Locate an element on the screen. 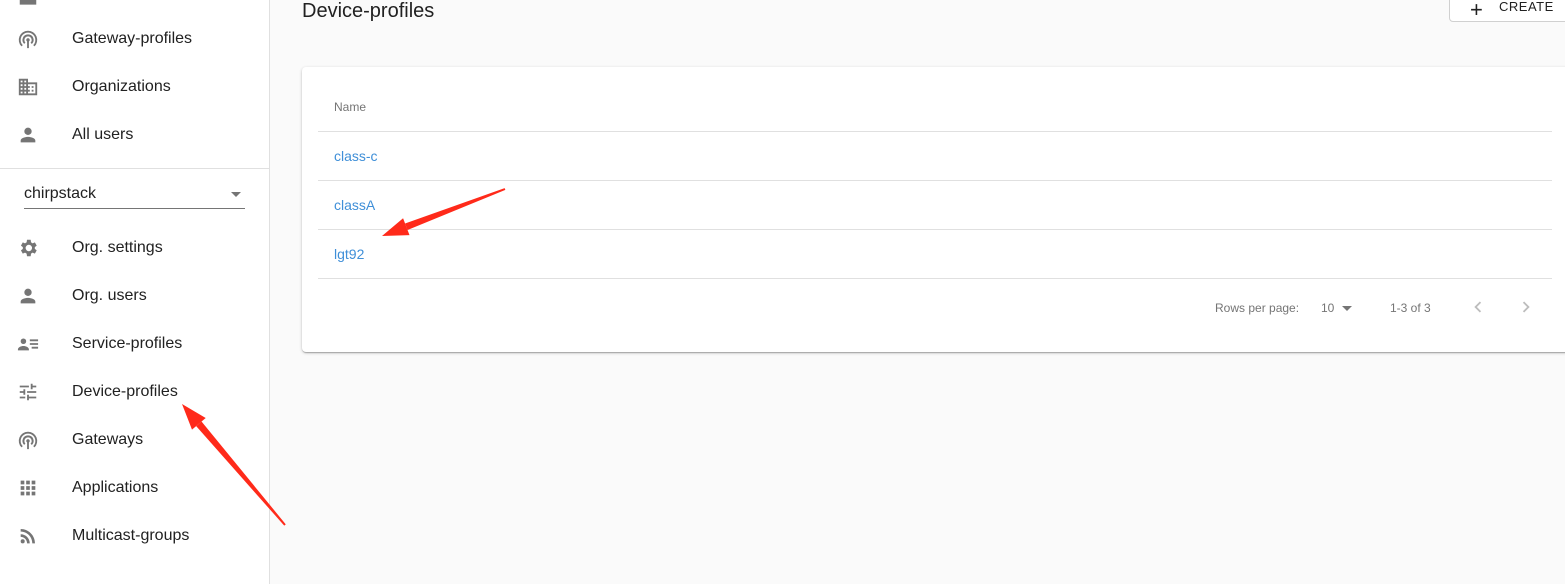  sidebar-divider is located at coordinates (134, 168).